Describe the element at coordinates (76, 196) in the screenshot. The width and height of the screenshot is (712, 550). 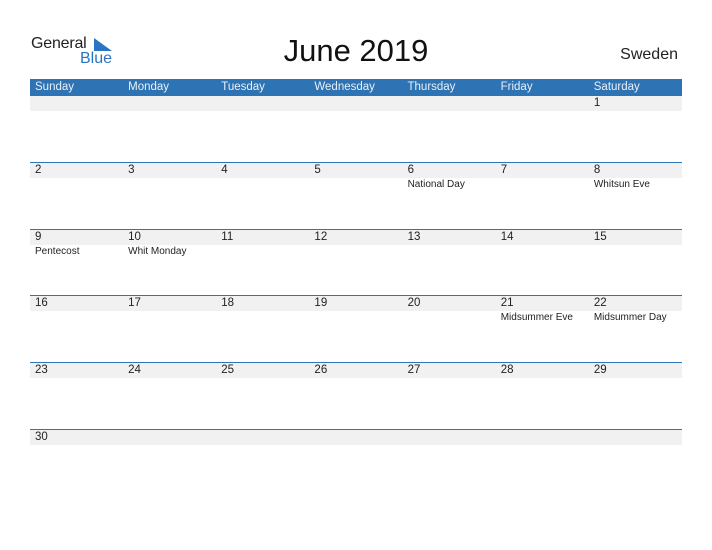
I see `day-cell: 2` at that location.